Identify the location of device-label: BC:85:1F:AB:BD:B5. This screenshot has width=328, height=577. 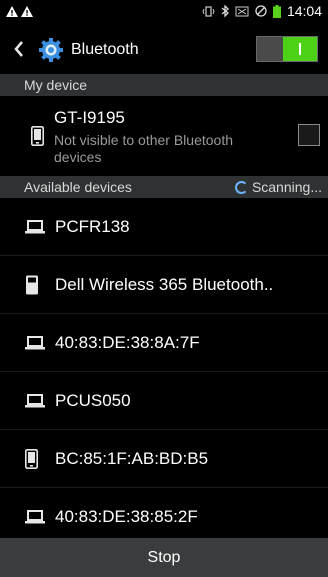
(132, 458).